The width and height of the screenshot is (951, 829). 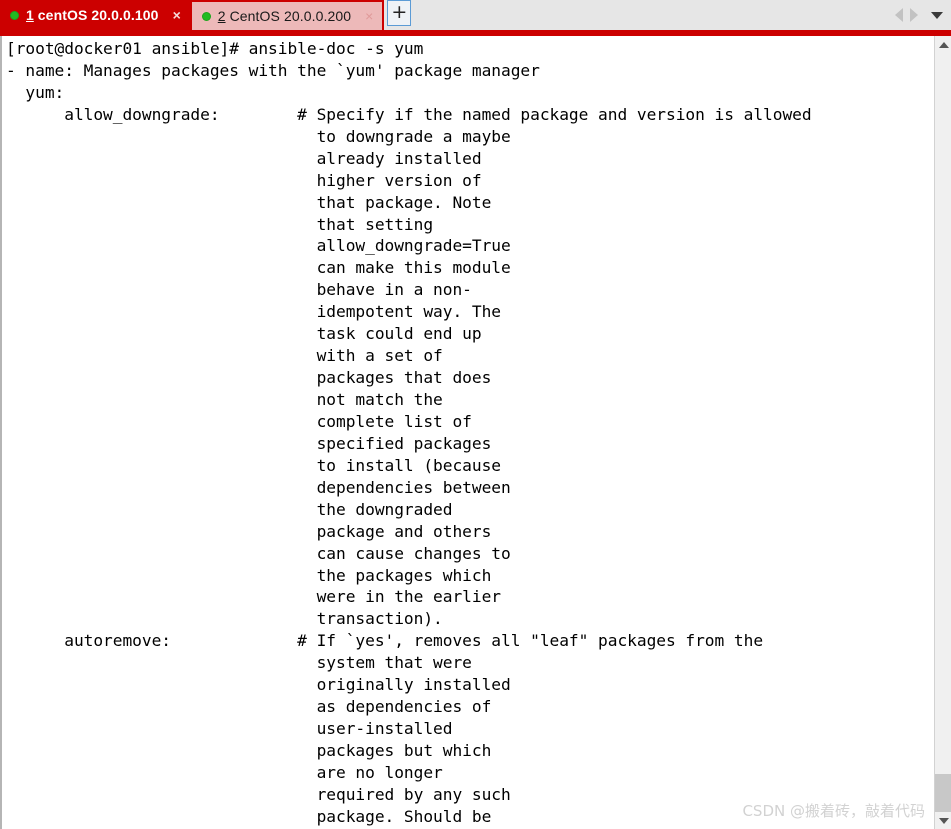 I want to click on scrollbar-track, so click(x=943, y=432).